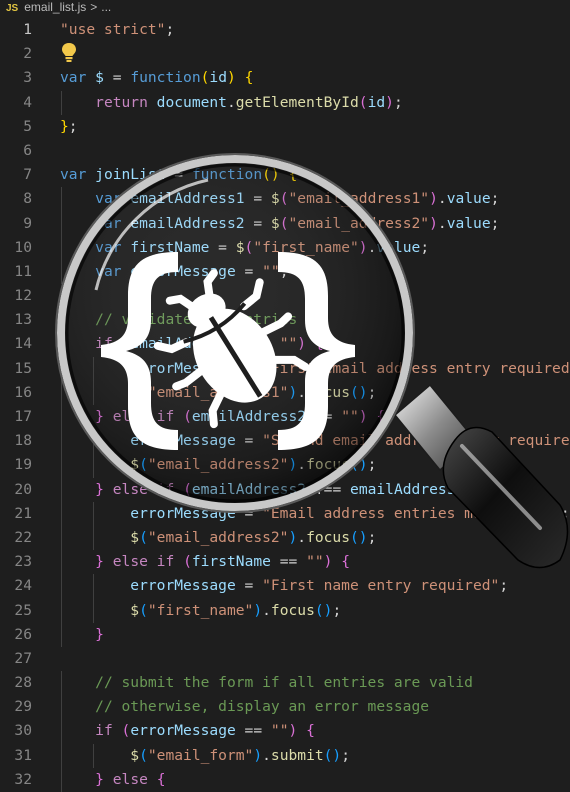  Describe the element at coordinates (481, 476) in the screenshot. I see `magnifier-handle` at that location.